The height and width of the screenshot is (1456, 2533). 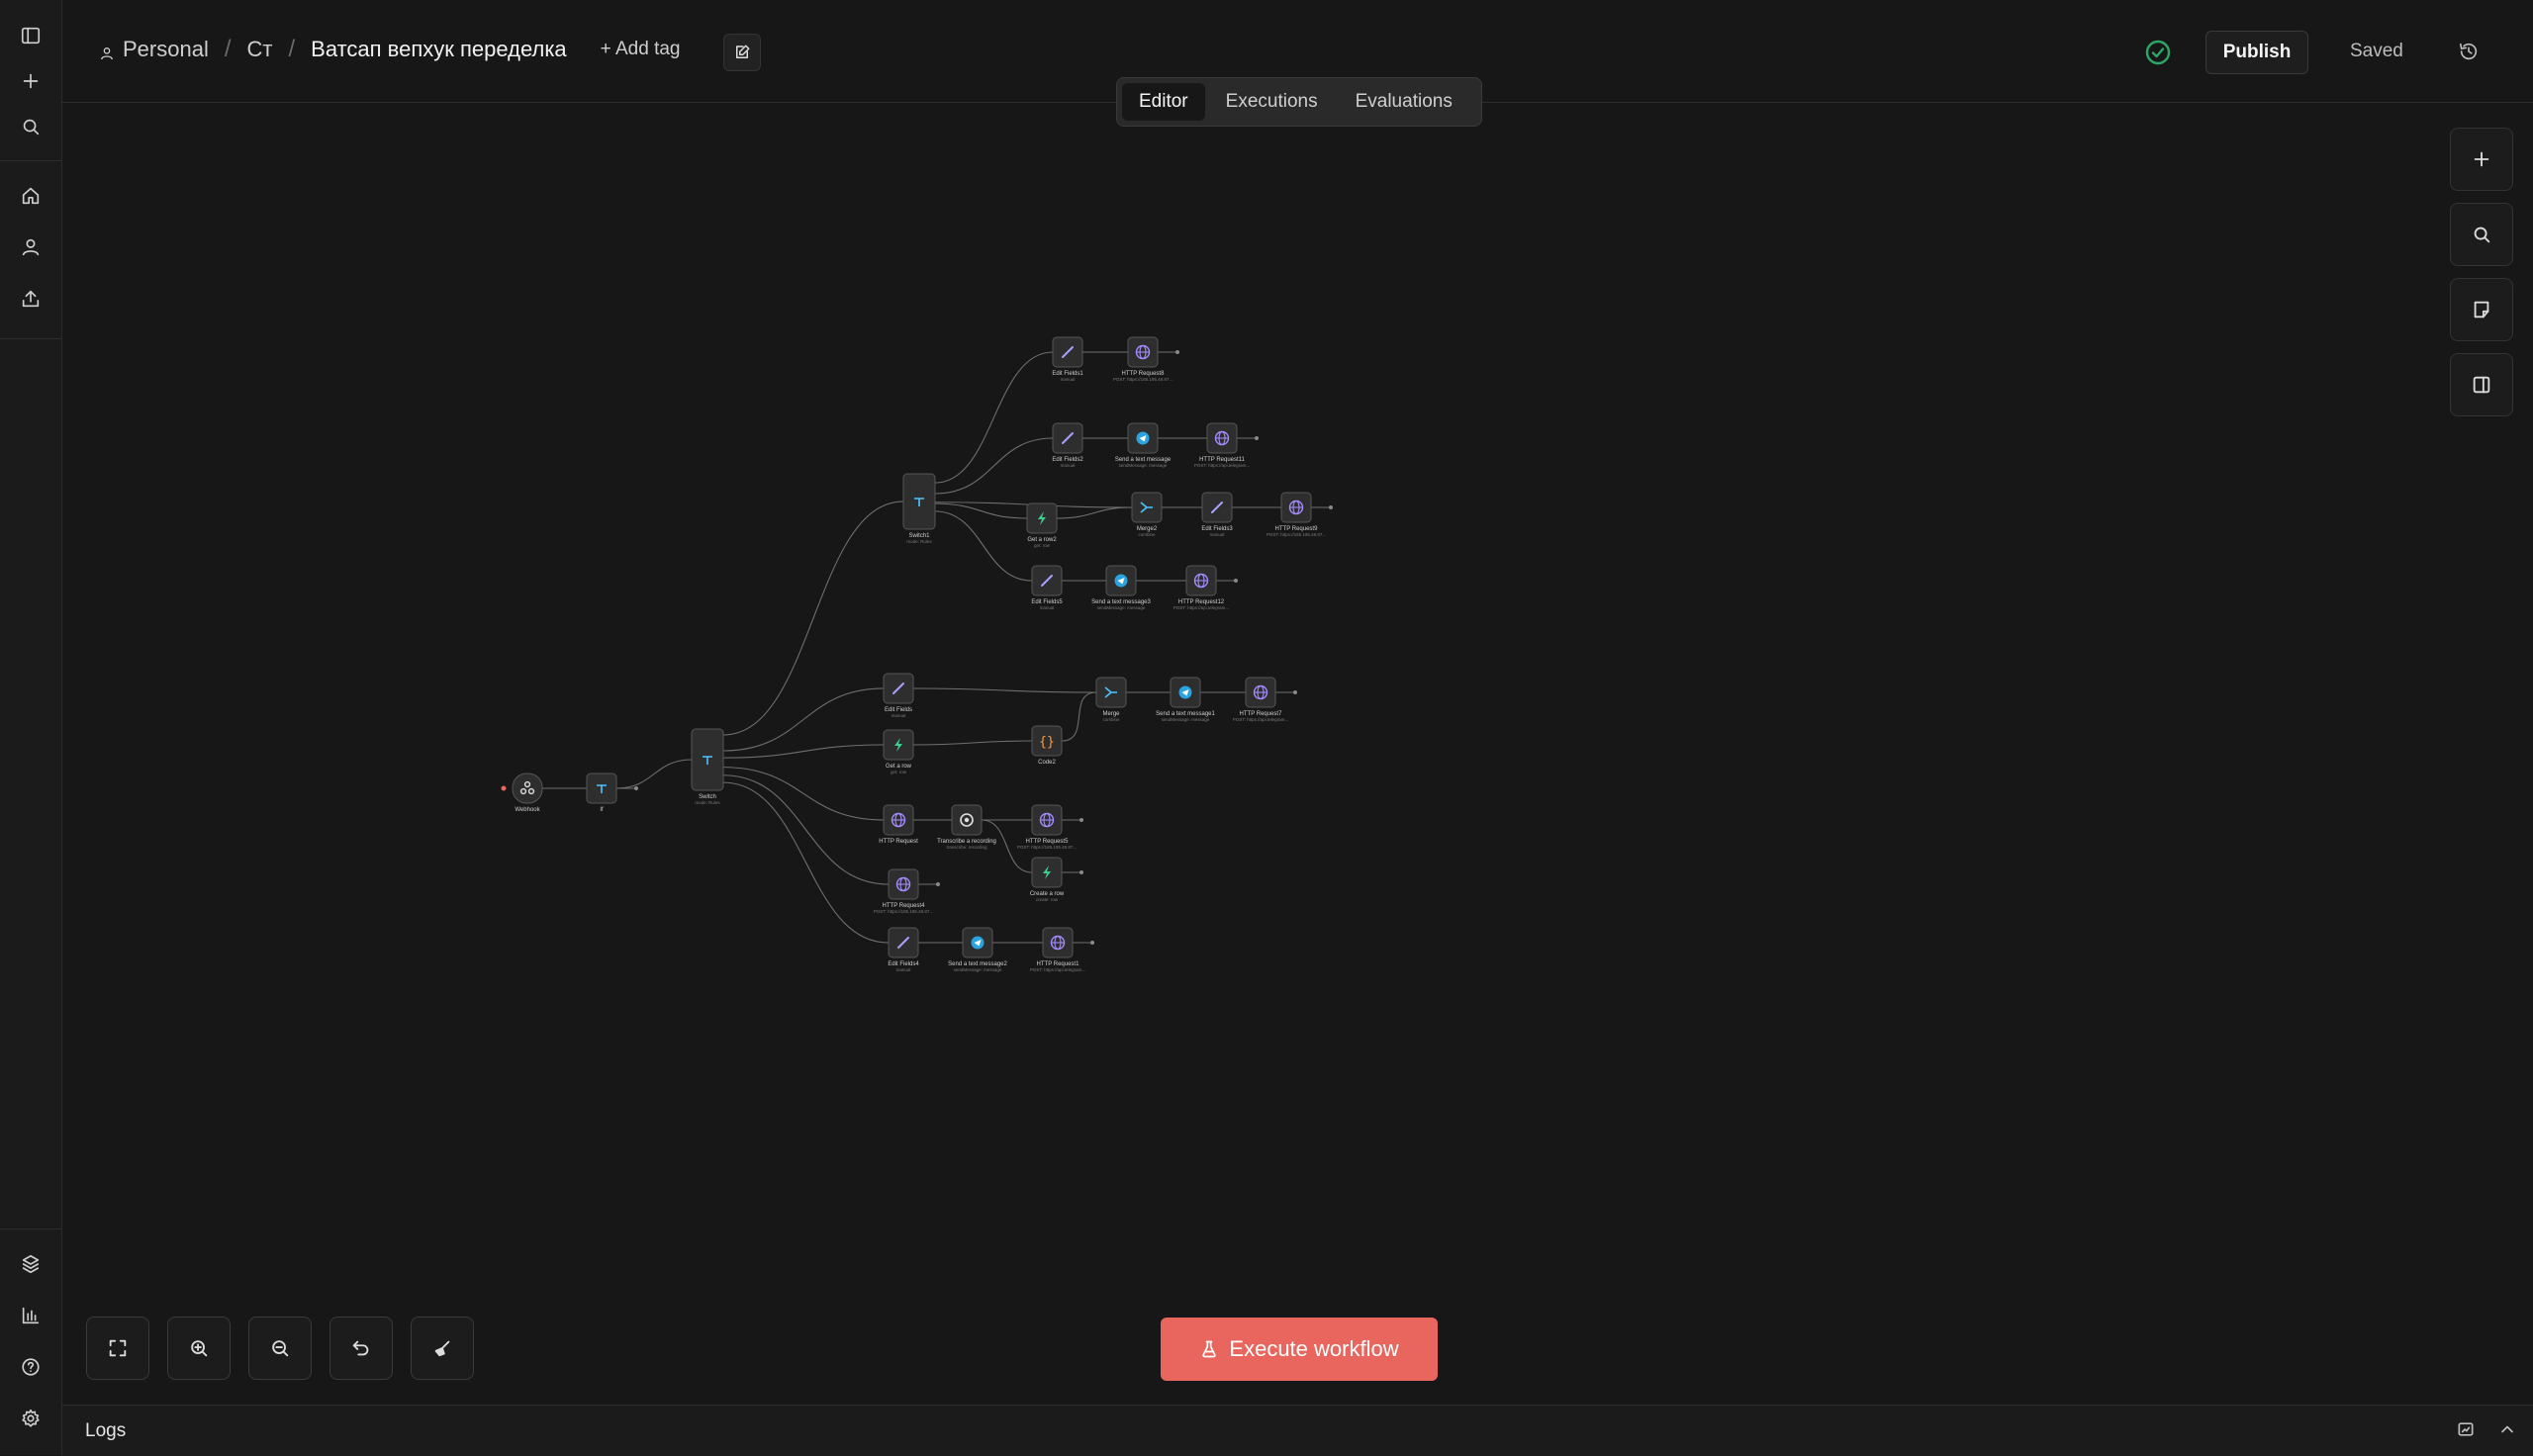 I want to click on node-if: If, so click(x=602, y=793).